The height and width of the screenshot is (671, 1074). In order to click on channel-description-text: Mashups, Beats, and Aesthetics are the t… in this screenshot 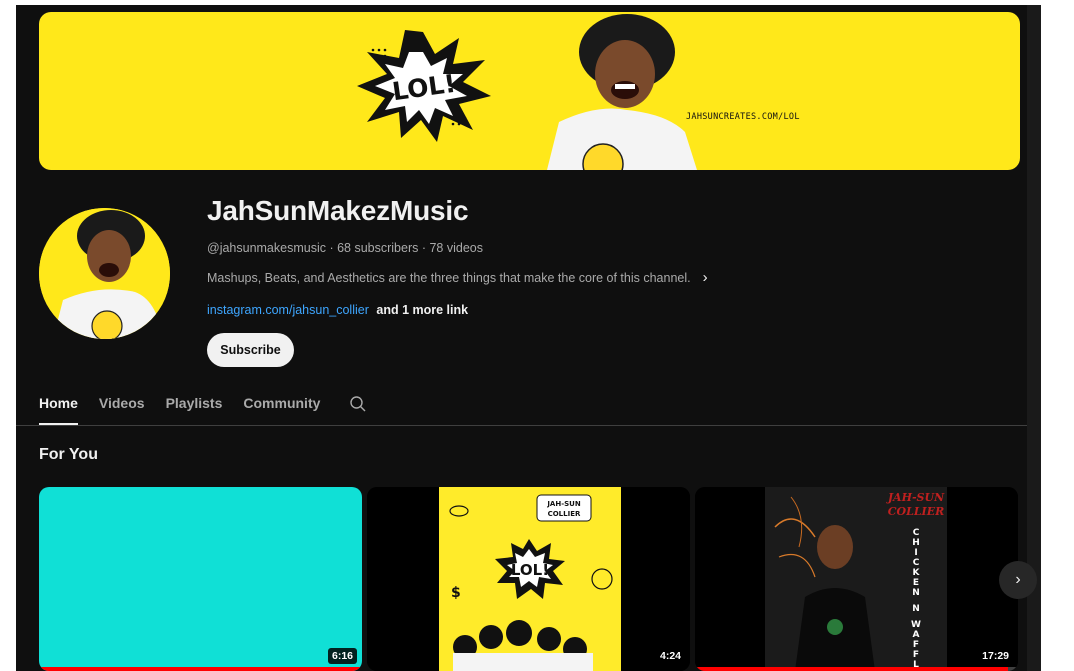, I will do `click(449, 277)`.